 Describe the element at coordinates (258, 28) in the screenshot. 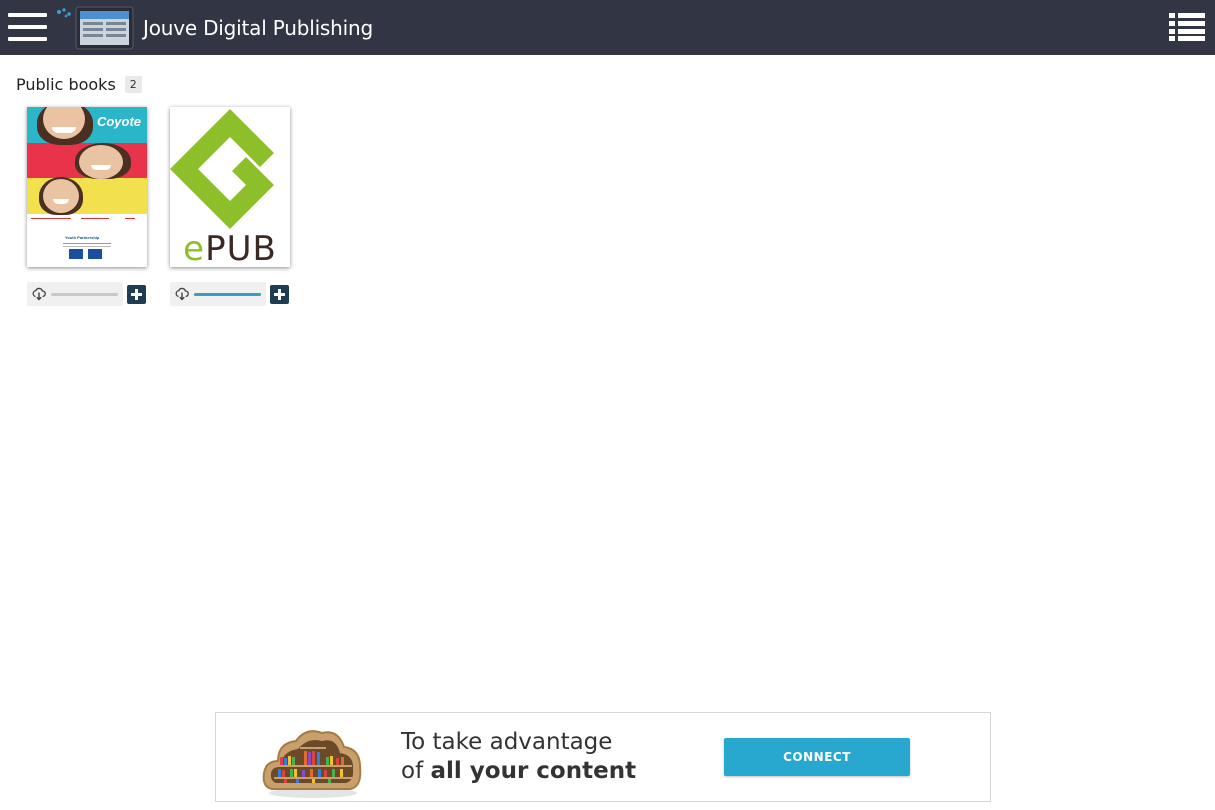

I see `app-title: Jouve Digital Publishing` at that location.